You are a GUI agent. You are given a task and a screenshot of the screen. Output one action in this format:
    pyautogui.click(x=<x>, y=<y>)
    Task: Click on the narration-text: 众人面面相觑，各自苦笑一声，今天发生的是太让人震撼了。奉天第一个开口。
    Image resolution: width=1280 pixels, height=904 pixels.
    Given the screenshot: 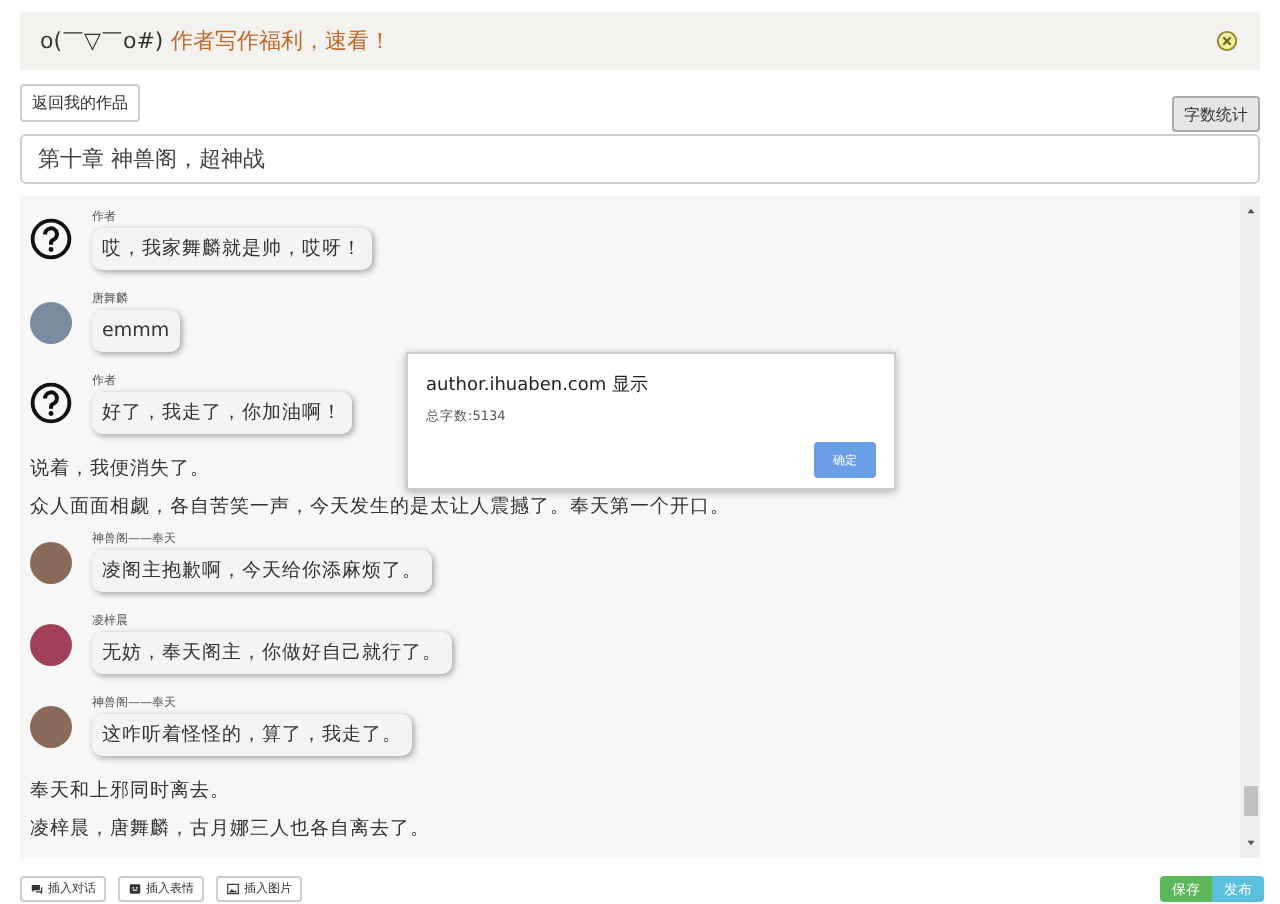 What is the action you would take?
    pyautogui.click(x=380, y=508)
    